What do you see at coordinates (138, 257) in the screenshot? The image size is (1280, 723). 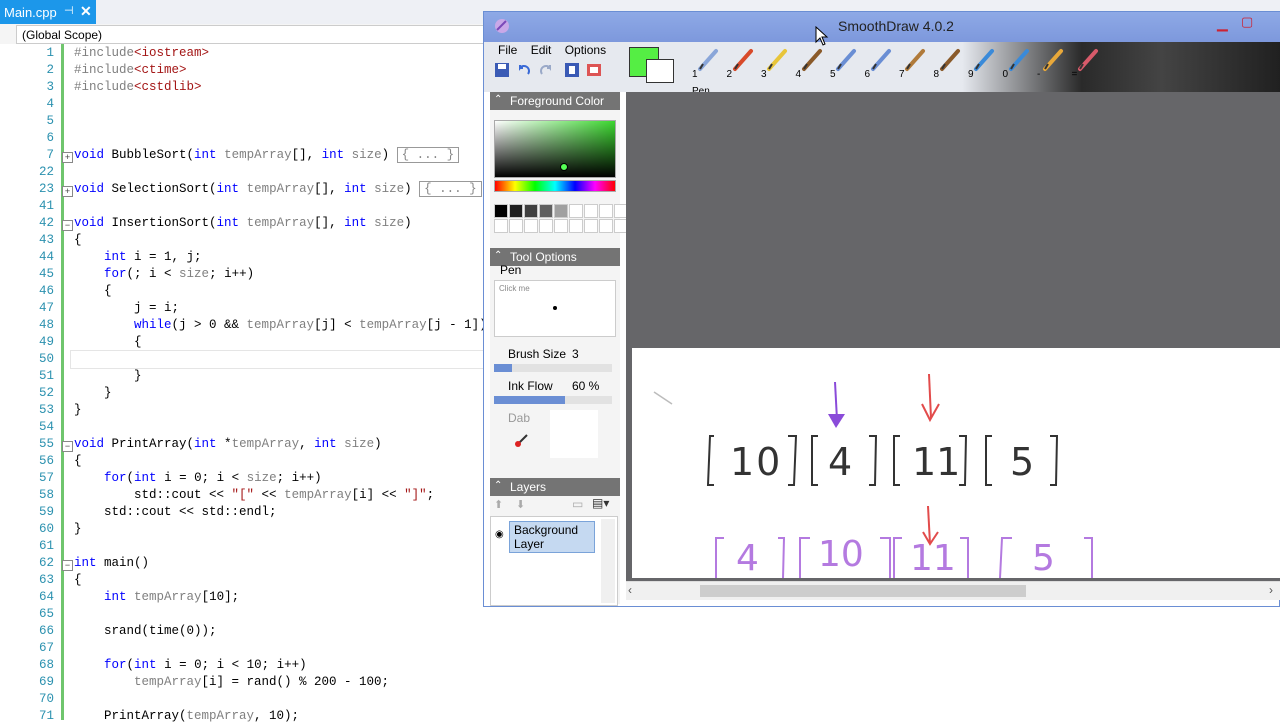 I see `code-line: int i = 1, j;` at bounding box center [138, 257].